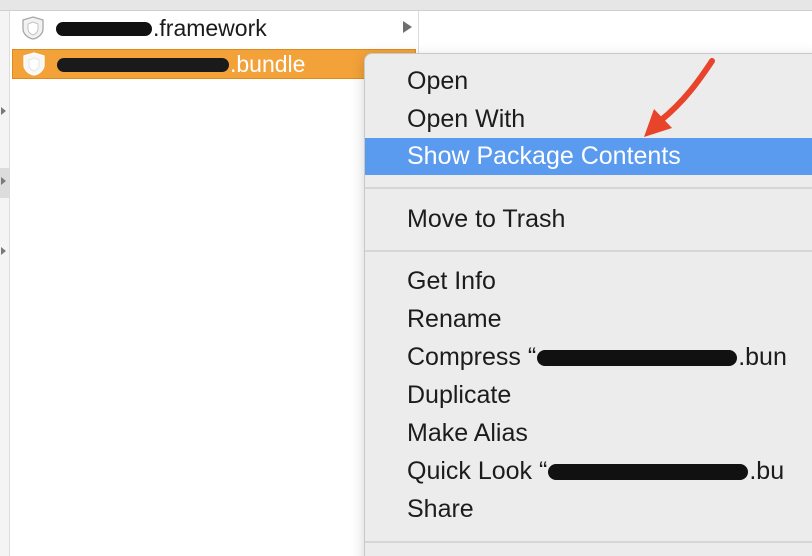 The image size is (812, 556). Describe the element at coordinates (767, 471) in the screenshot. I see `quick-look-suffix: .bu` at that location.